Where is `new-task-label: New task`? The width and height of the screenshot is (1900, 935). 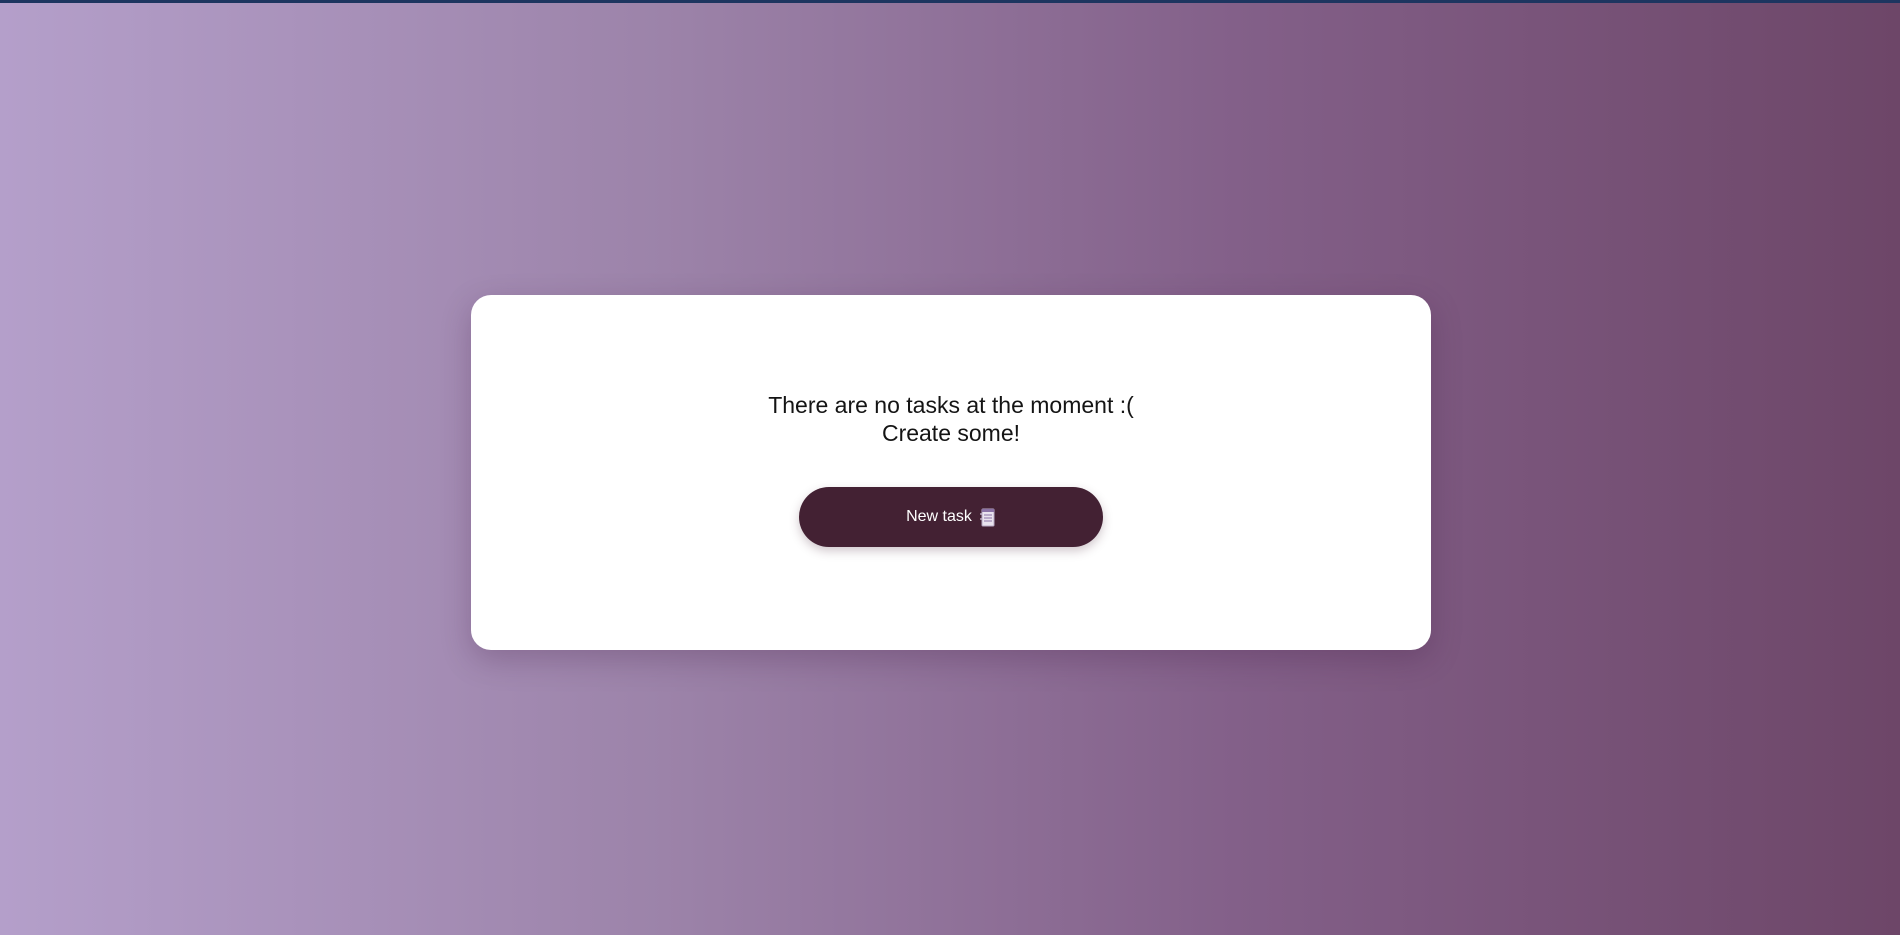
new-task-label: New task is located at coordinates (939, 516).